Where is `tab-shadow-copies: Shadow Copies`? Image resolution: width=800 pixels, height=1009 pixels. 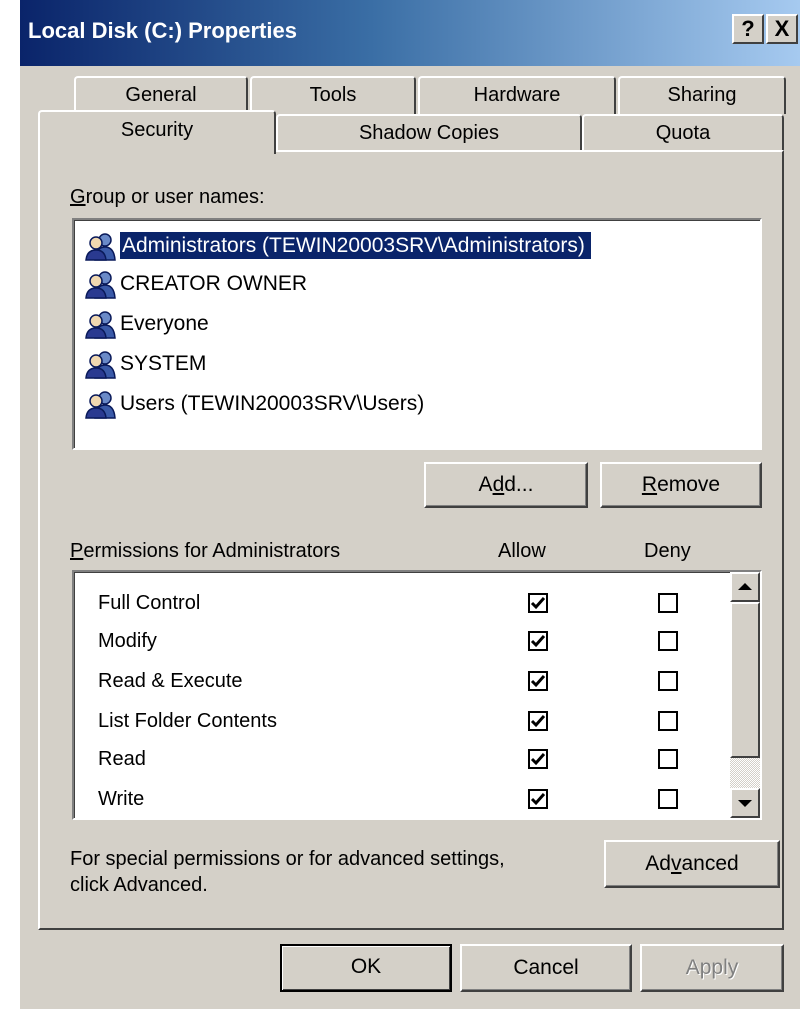 tab-shadow-copies: Shadow Copies is located at coordinates (429, 133).